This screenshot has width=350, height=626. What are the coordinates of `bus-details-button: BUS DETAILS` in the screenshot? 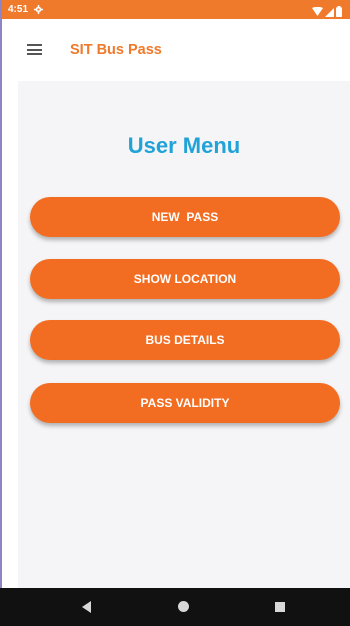 It's located at (185, 340).